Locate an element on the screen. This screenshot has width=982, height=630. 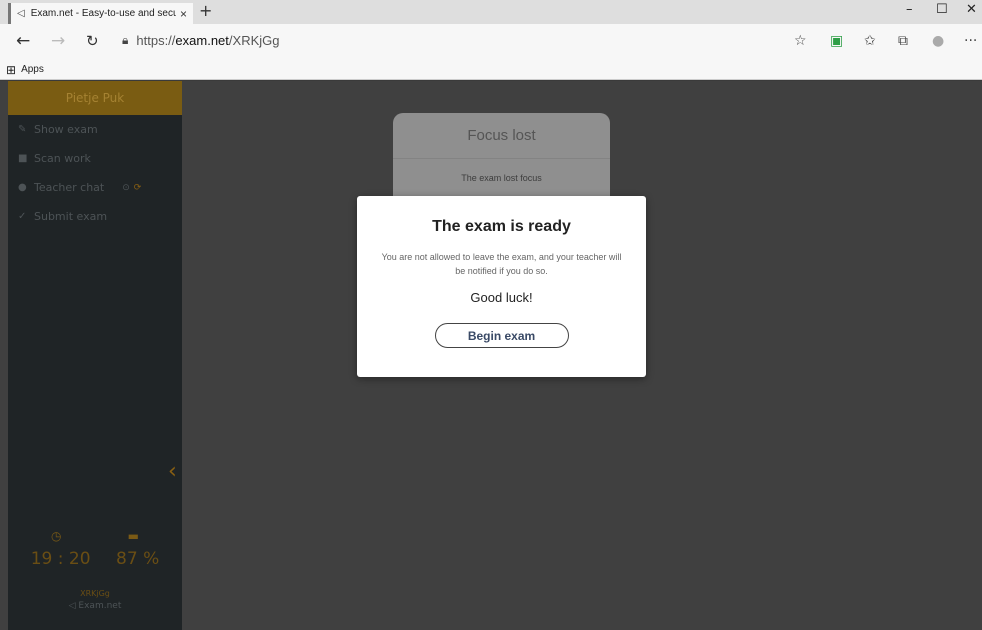
chat-refresh-icon: ⟳ is located at coordinates (138, 188).